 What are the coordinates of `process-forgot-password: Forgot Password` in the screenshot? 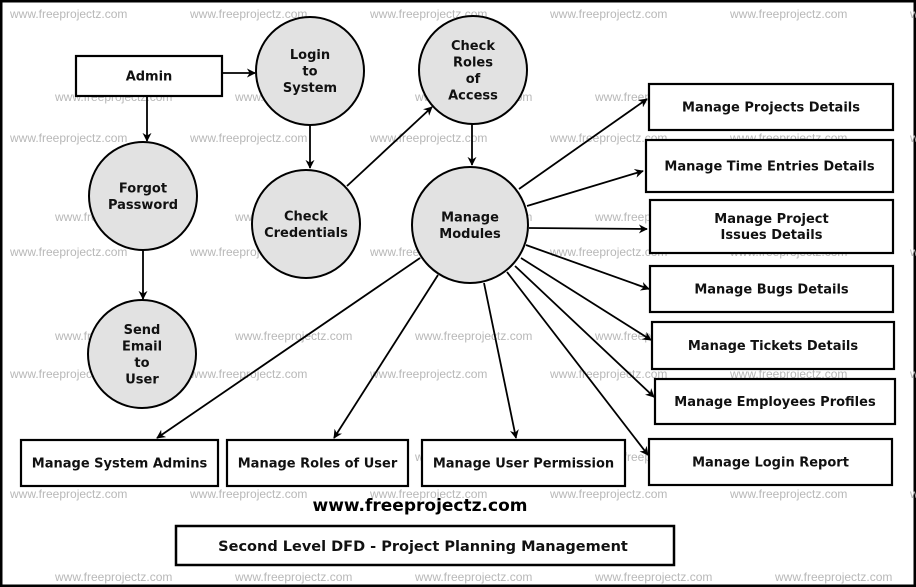 It's located at (143, 196).